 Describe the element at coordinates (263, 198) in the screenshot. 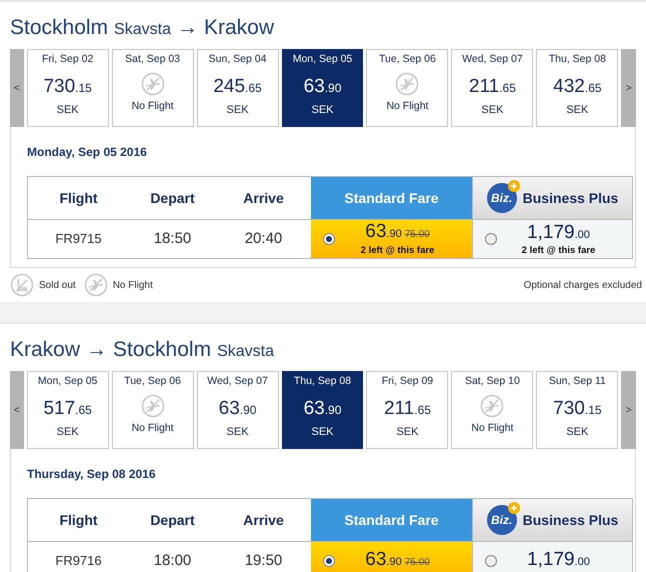

I see `column-header: Arrive` at that location.